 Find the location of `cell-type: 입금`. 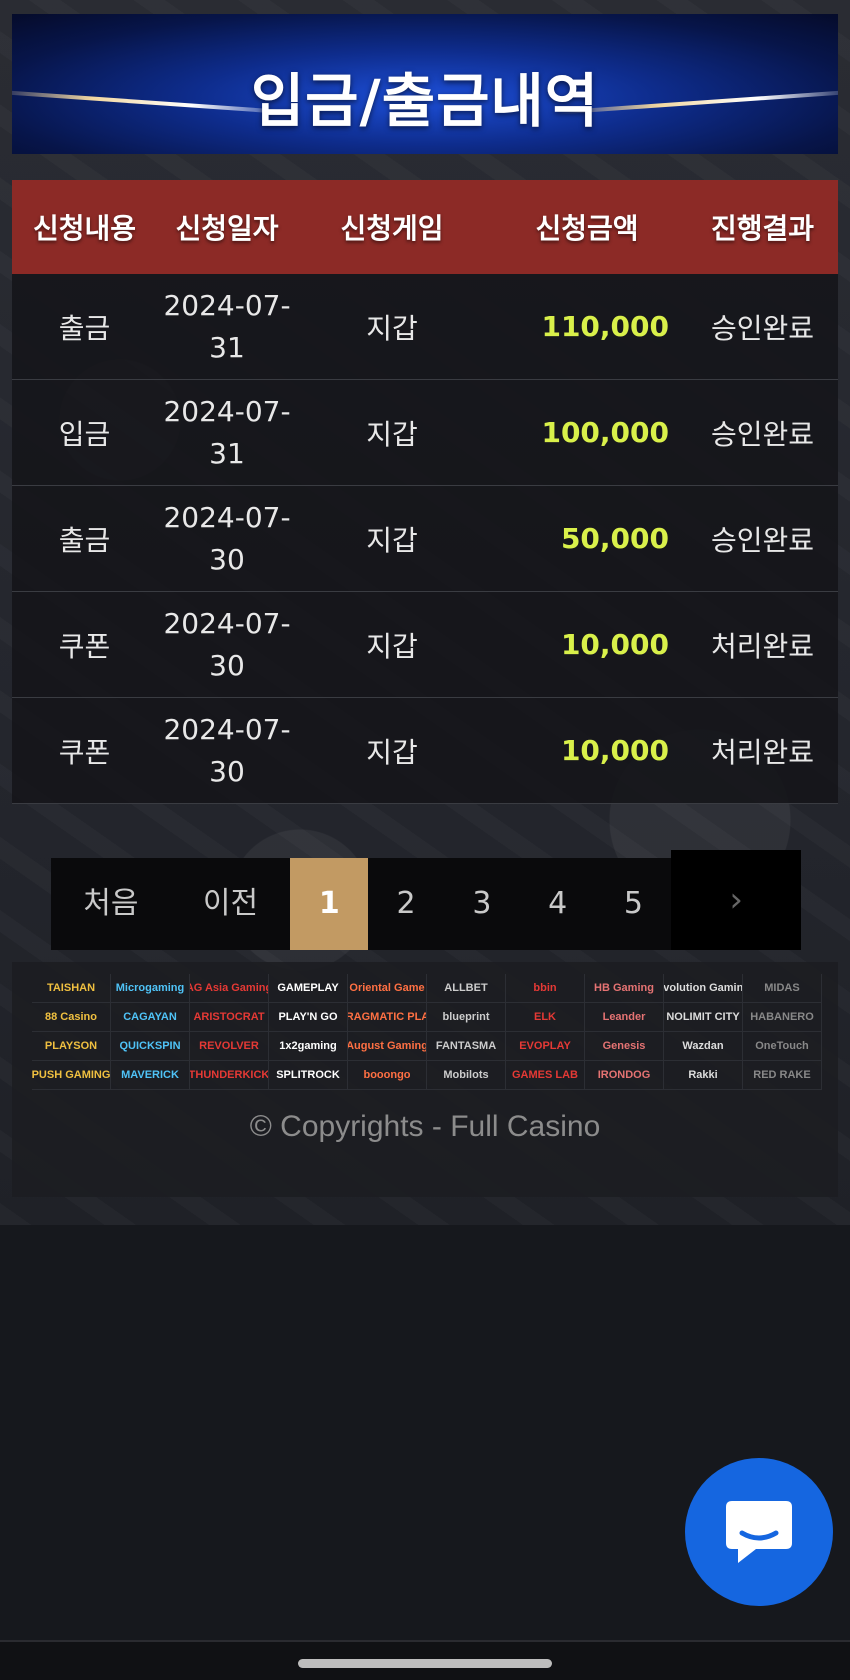

cell-type: 입금 is located at coordinates (84, 434).